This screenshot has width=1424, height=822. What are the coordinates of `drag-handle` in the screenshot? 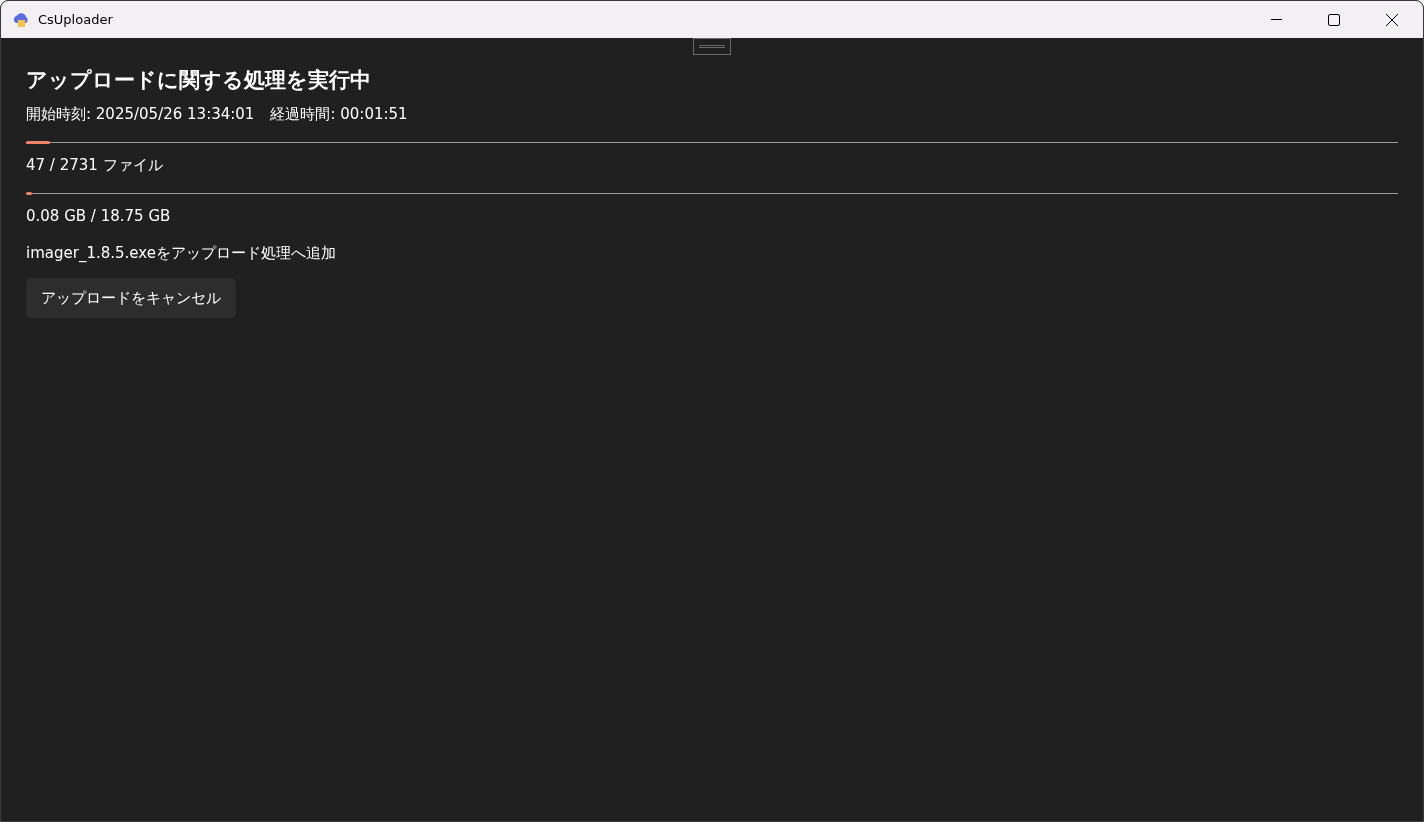 It's located at (712, 46).